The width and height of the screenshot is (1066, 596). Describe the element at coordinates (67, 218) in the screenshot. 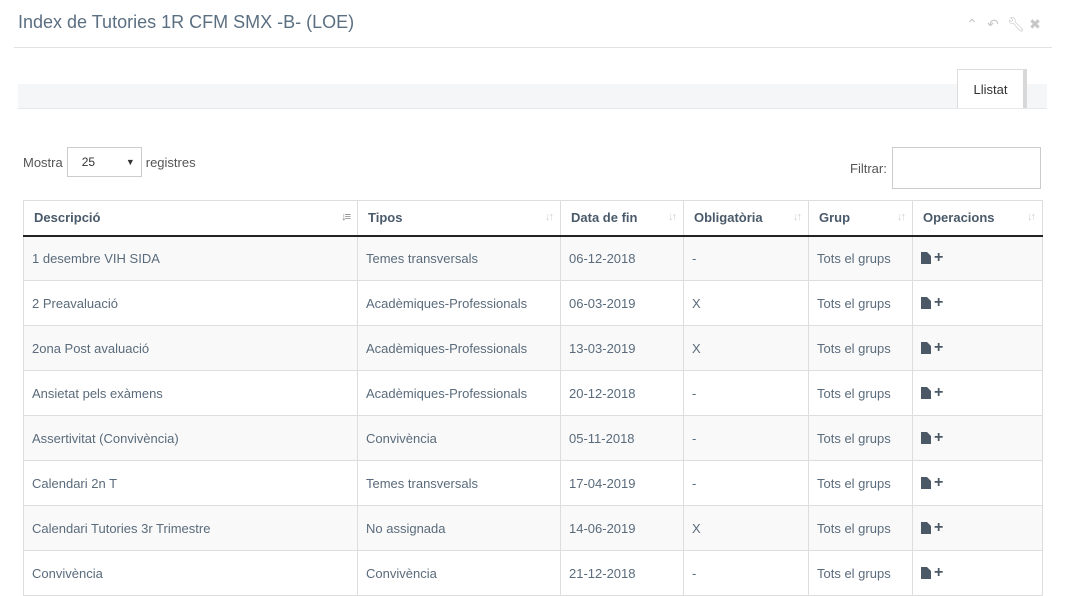

I see `column-label: Descripció` at that location.